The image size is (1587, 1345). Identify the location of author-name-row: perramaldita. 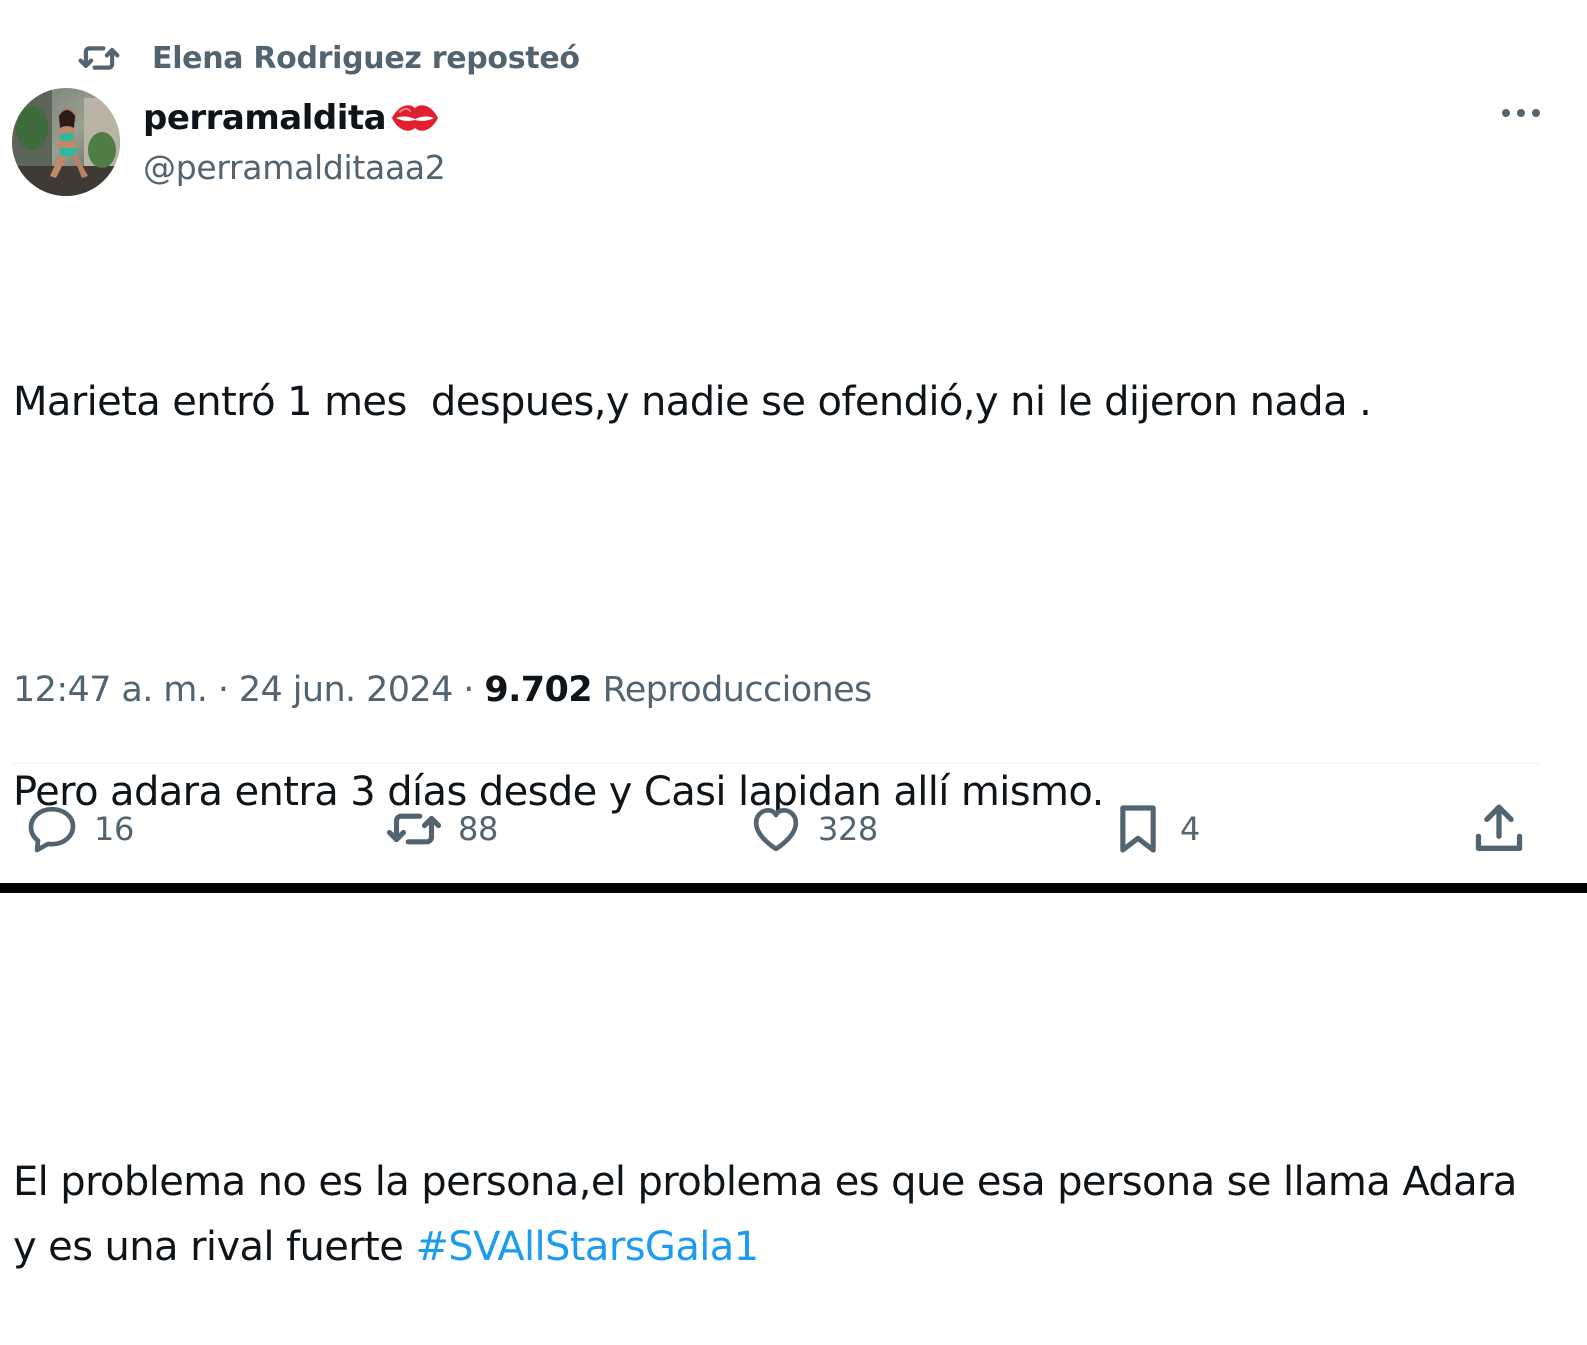
(291, 118).